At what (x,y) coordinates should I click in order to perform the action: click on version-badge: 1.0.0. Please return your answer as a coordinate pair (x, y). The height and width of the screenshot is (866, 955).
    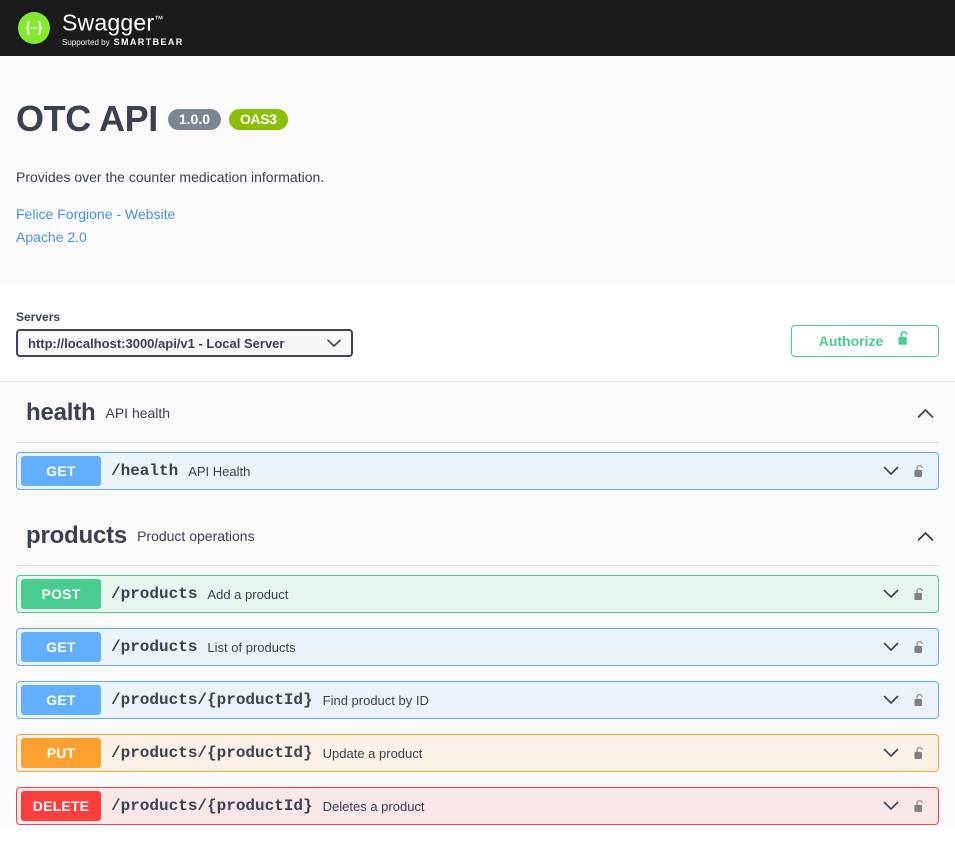
    Looking at the image, I should click on (194, 119).